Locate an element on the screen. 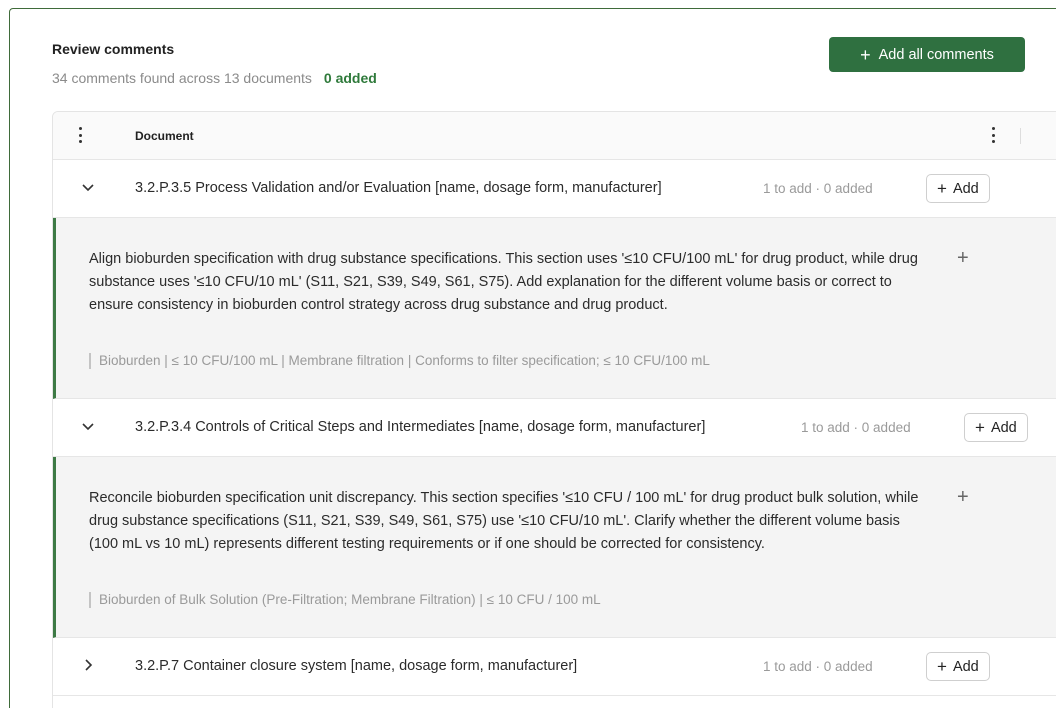 Image resolution: width=1056 pixels, height=708 pixels. add-all-comments-button: + Add all comments is located at coordinates (927, 54).